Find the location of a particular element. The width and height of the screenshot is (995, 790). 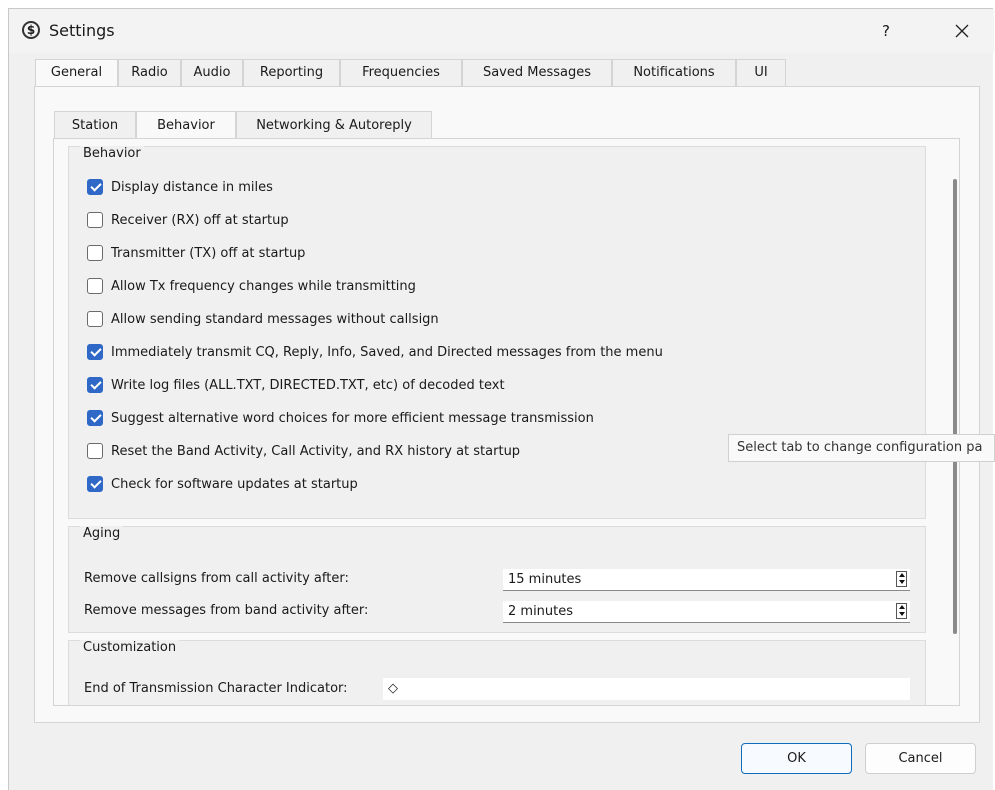

window-title: Settings is located at coordinates (82, 30).